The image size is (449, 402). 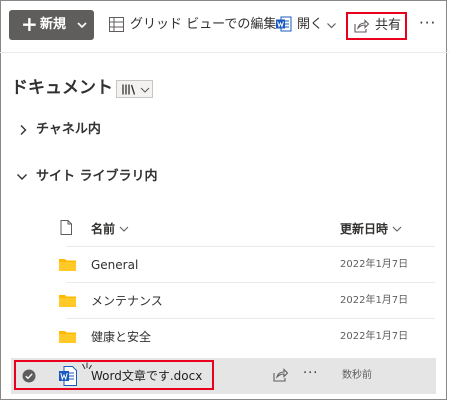 What do you see at coordinates (68, 129) in the screenshot?
I see `group-channel-label: チャネル内` at bounding box center [68, 129].